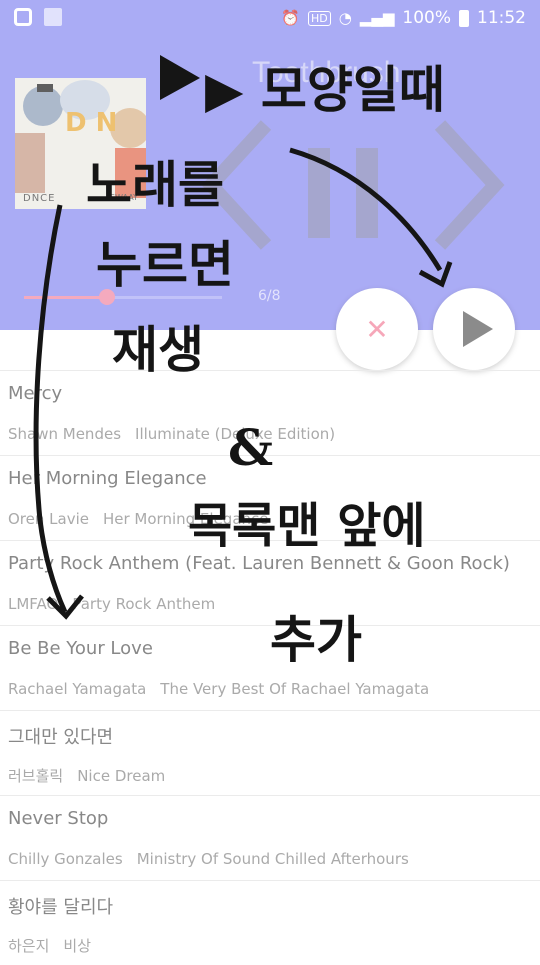 The height and width of the screenshot is (965, 540). Describe the element at coordinates (39, 198) in the screenshot. I see `album-art-label: DNCE` at that location.